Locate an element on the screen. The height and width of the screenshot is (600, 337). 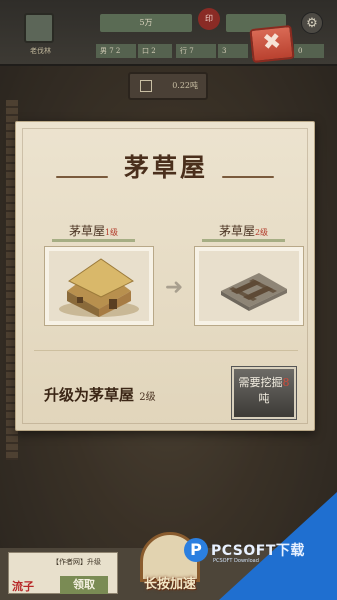
resource-plate: 0.22吨 is located at coordinates (168, 86).